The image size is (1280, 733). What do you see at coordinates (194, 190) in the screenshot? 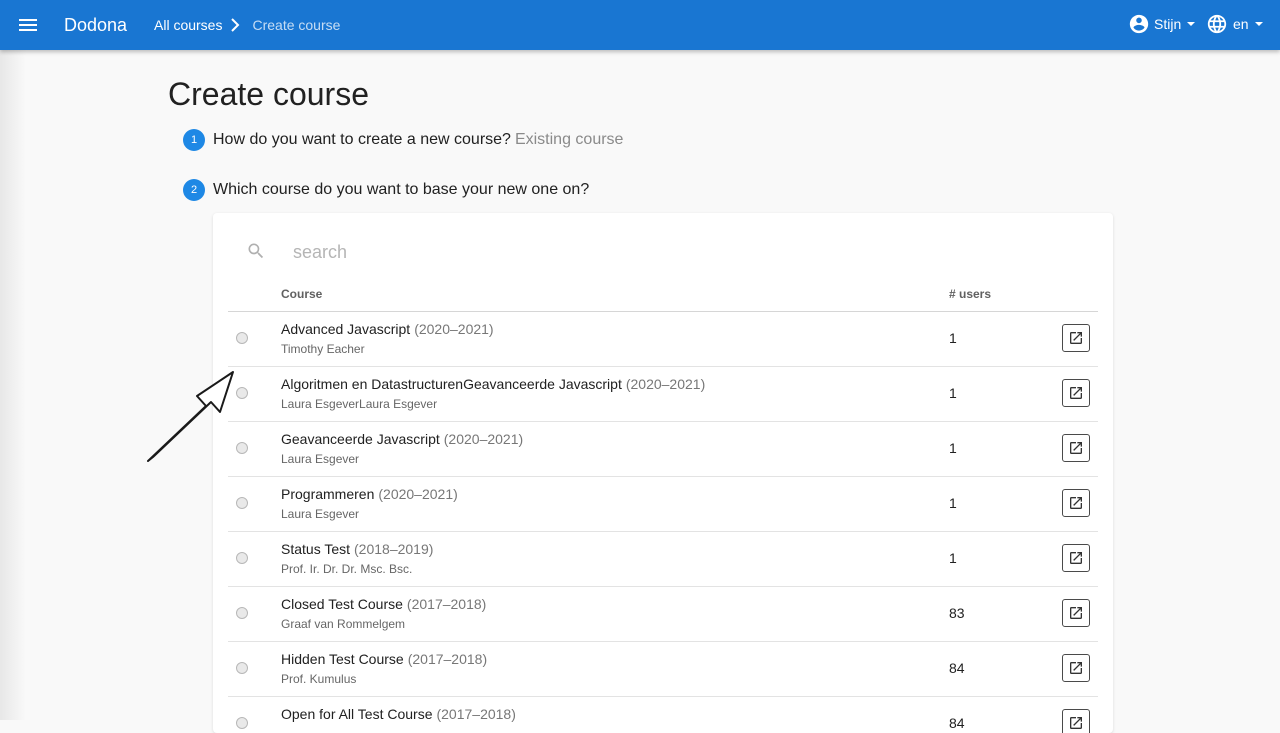
I see `step-number: 2` at bounding box center [194, 190].